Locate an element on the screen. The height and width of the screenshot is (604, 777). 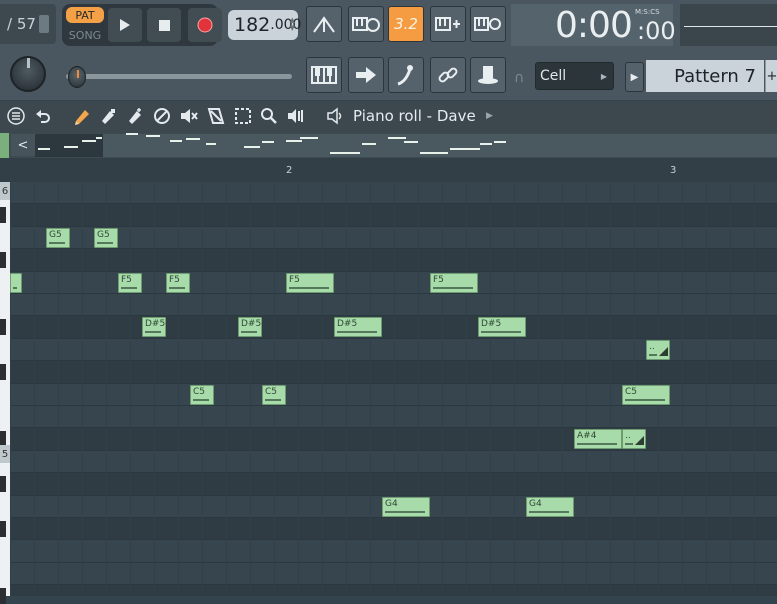
pattern-menu-button: ▶ is located at coordinates (634, 77).